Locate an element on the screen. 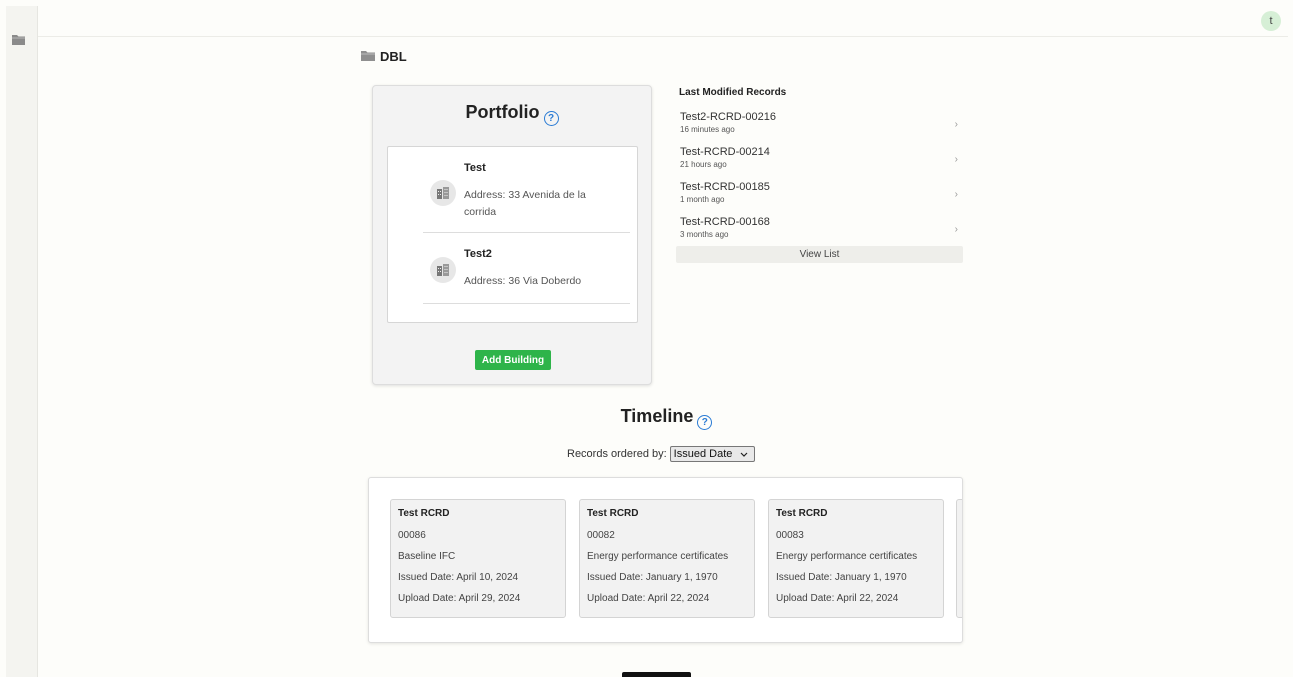  list-item: Test-RCRD-00168 3 months ago › is located at coordinates (819, 231).